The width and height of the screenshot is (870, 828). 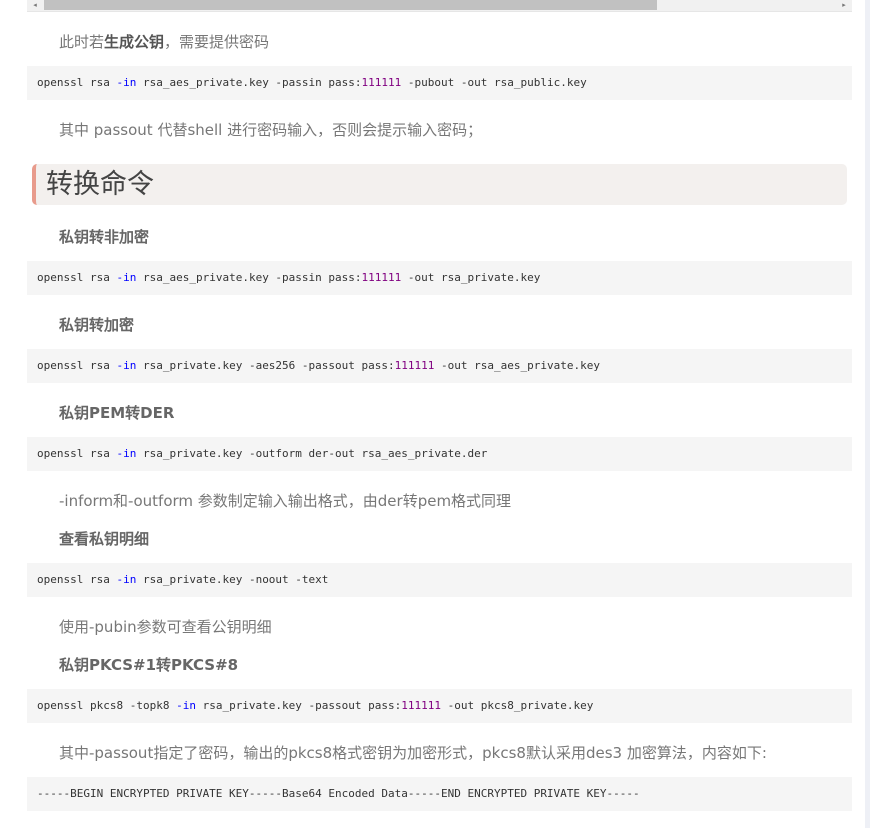 What do you see at coordinates (350, 5) in the screenshot?
I see `scrollbar-thumb` at bounding box center [350, 5].